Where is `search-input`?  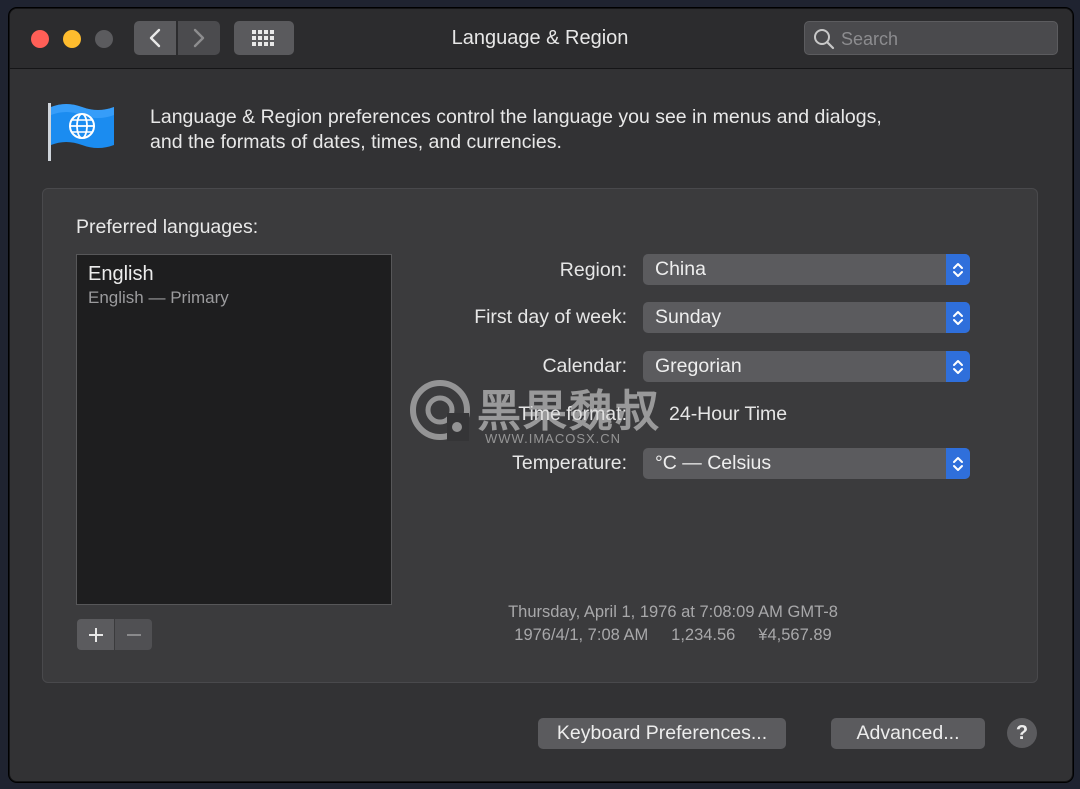
search-input is located at coordinates (946, 39).